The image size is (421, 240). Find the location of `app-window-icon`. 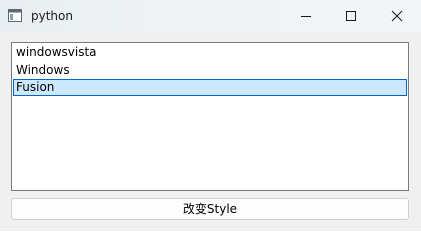

app-window-icon is located at coordinates (15, 15).